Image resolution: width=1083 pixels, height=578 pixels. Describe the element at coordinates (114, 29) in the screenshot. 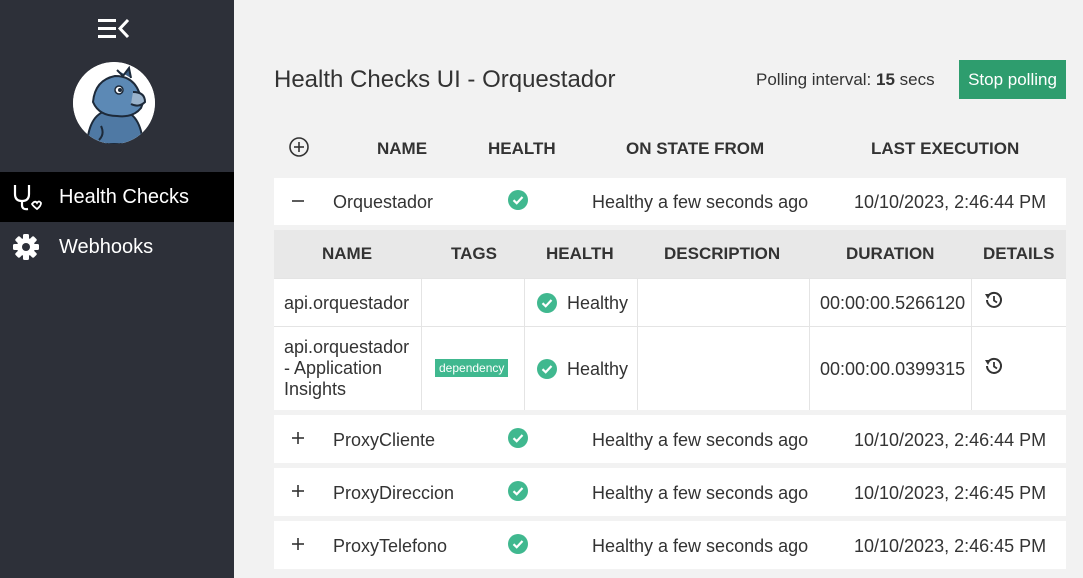

I see `menu-collapse-icon` at that location.